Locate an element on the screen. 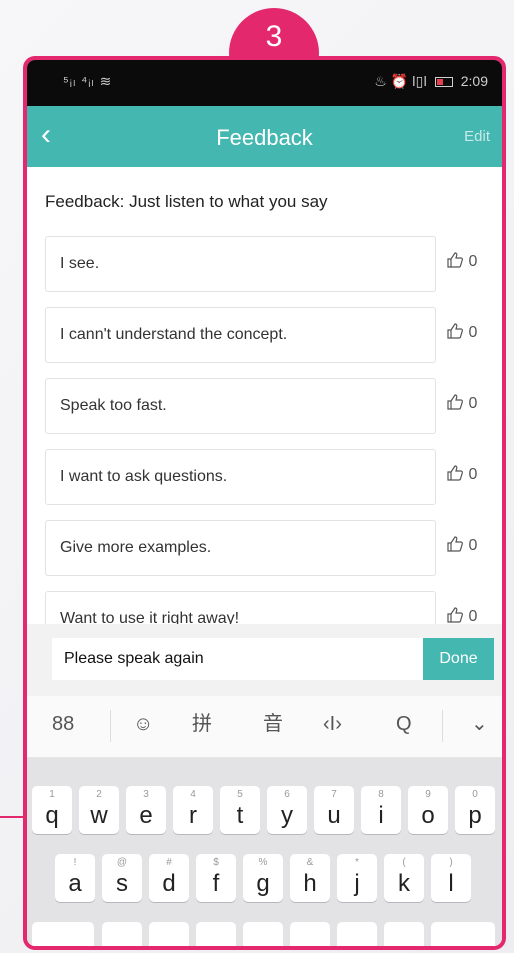  feedback-item: I cann't understand the concept. 0 is located at coordinates (270, 342).